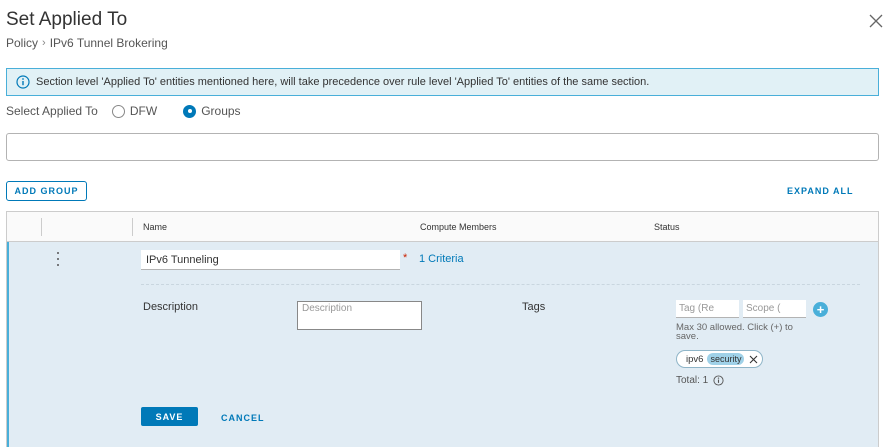  Describe the element at coordinates (190, 111) in the screenshot. I see `radio-groups-circle` at that location.